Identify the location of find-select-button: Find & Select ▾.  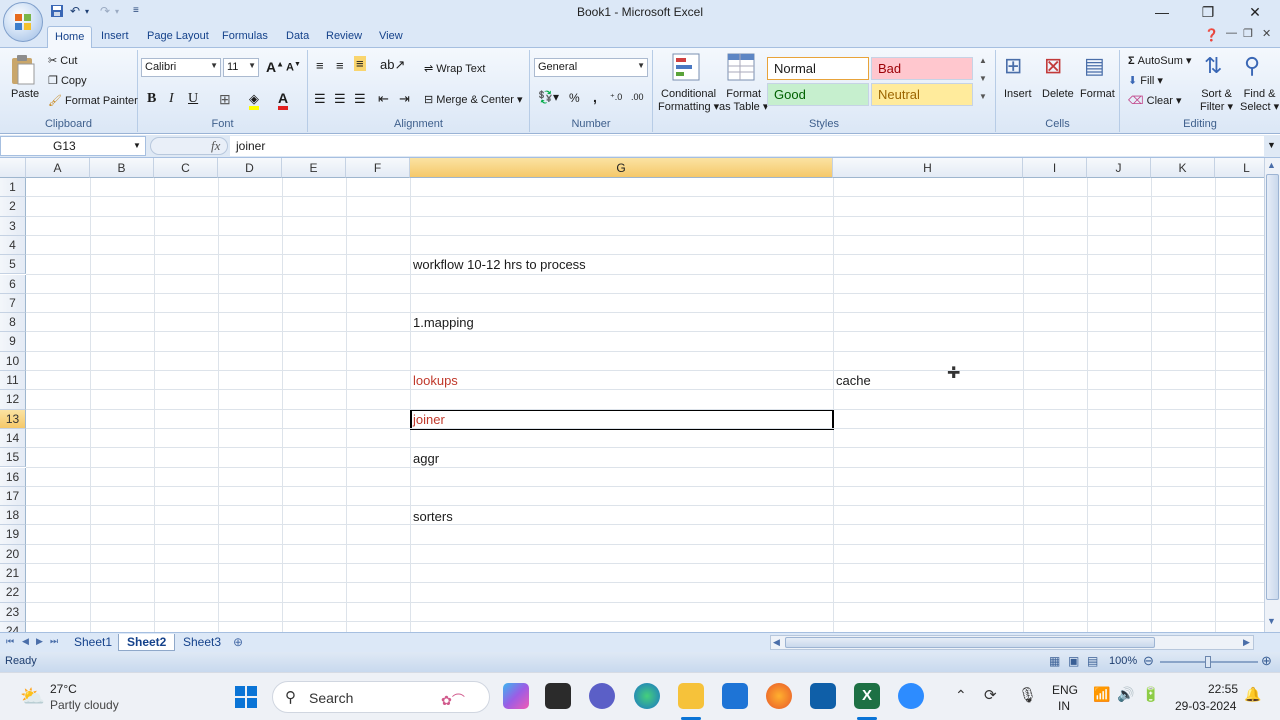
(1259, 101).